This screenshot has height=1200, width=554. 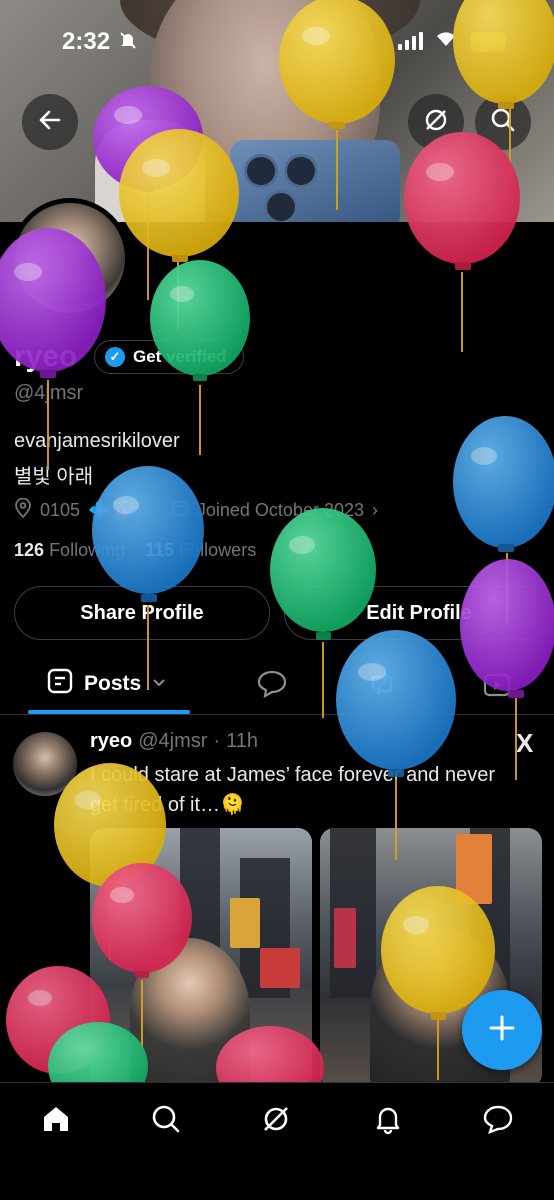 I want to click on location-text: 0105, so click(x=60, y=510).